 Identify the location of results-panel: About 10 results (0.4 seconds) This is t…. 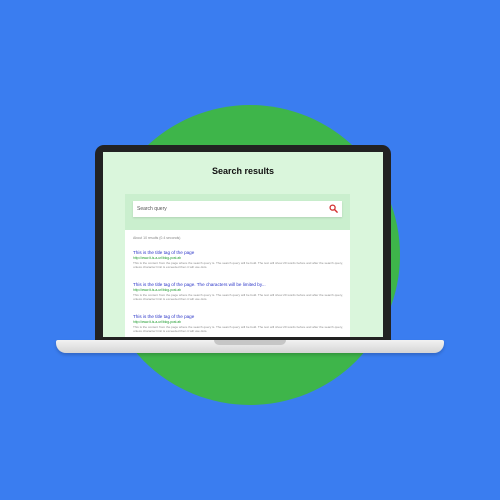
(237, 265).